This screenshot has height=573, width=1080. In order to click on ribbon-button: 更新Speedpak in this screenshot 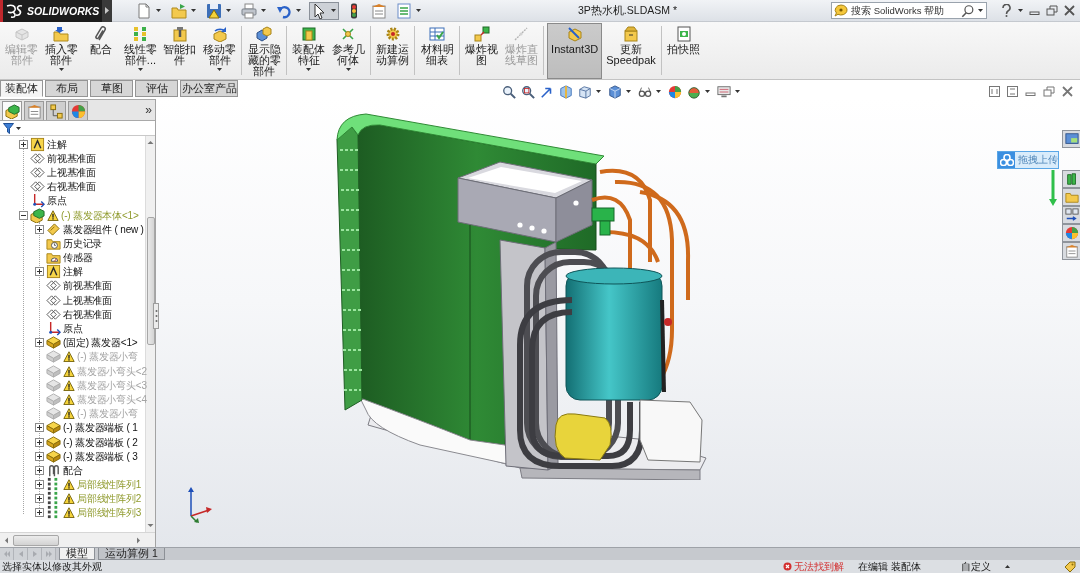, I will do `click(631, 51)`.